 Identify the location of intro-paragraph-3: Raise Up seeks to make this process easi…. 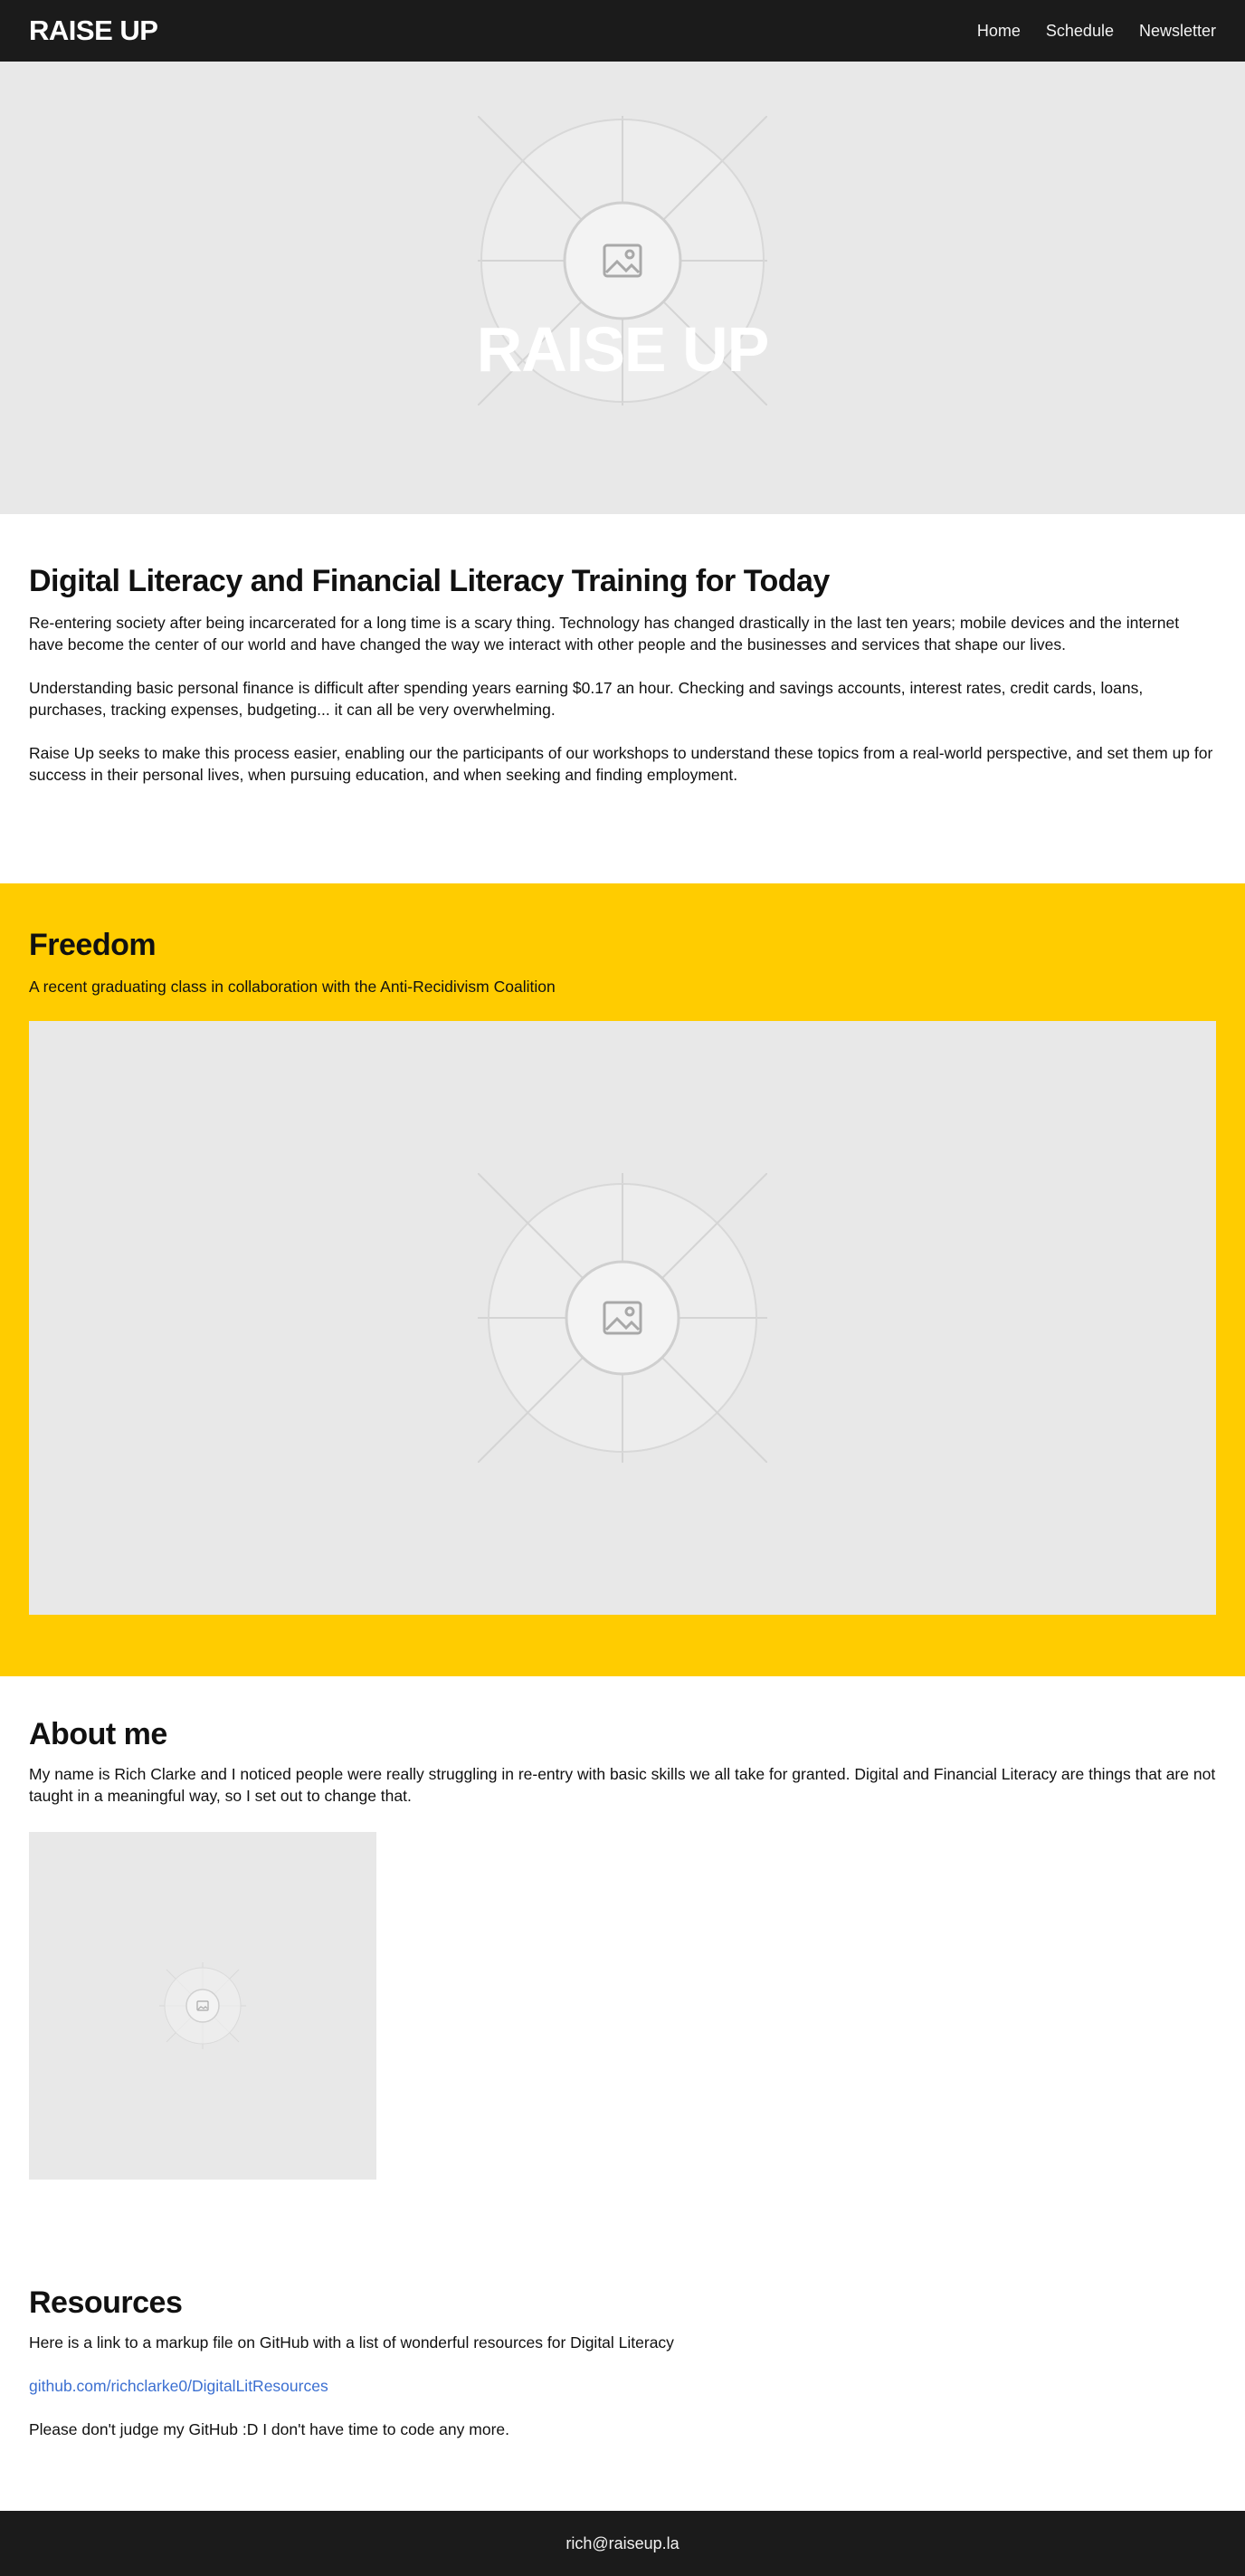
(621, 764).